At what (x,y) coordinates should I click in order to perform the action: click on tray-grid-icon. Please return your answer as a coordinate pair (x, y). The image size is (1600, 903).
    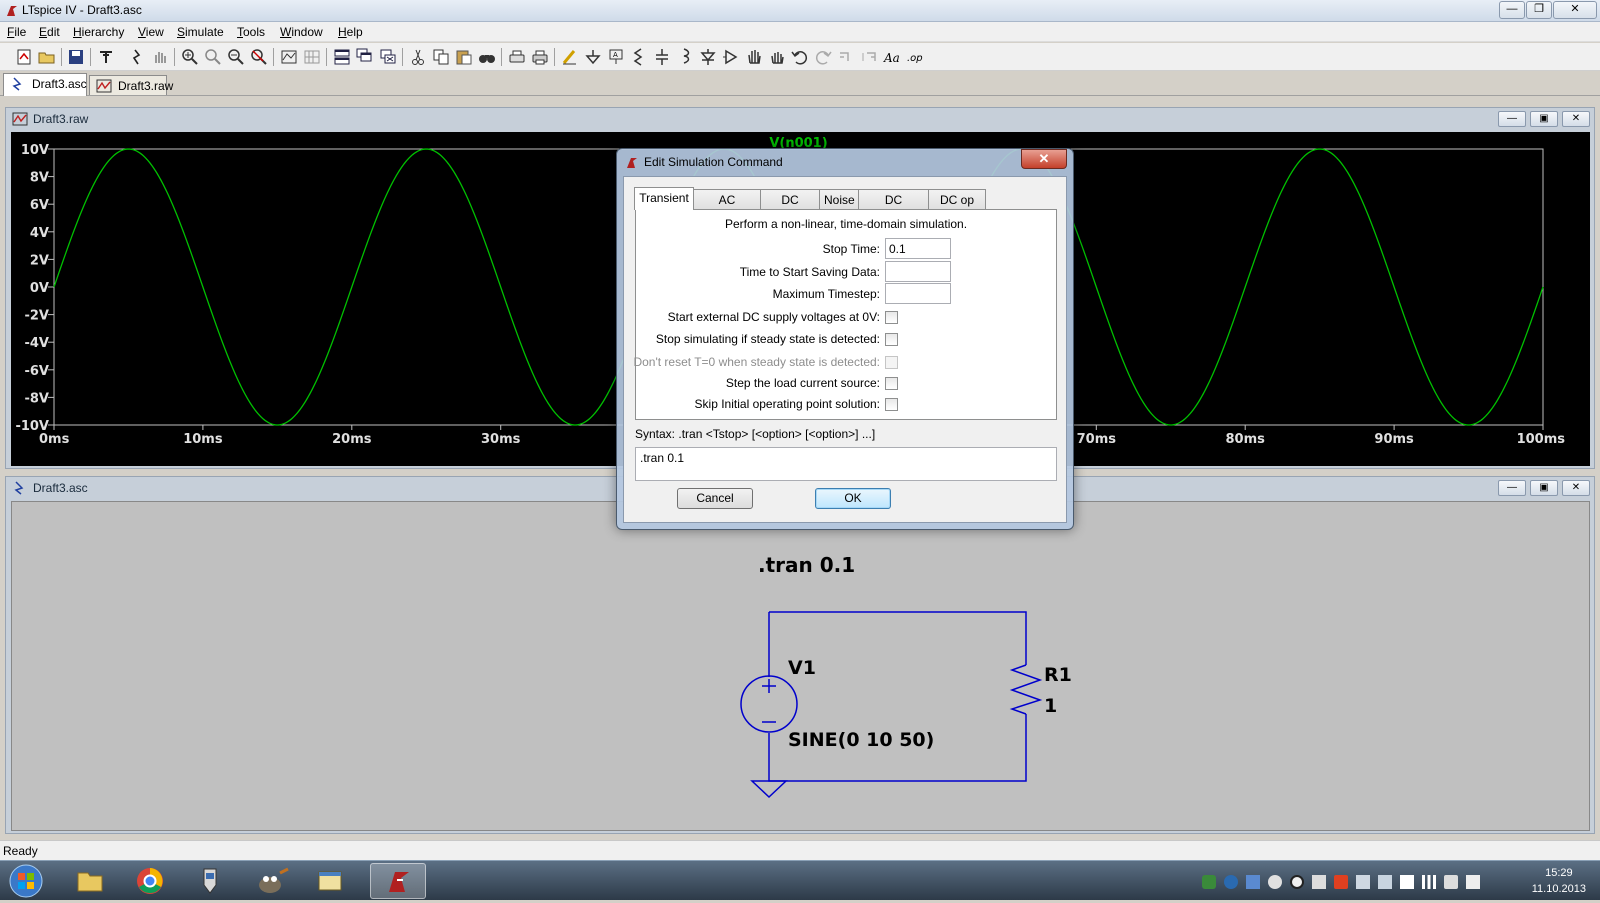
    Looking at the image, I should click on (1385, 882).